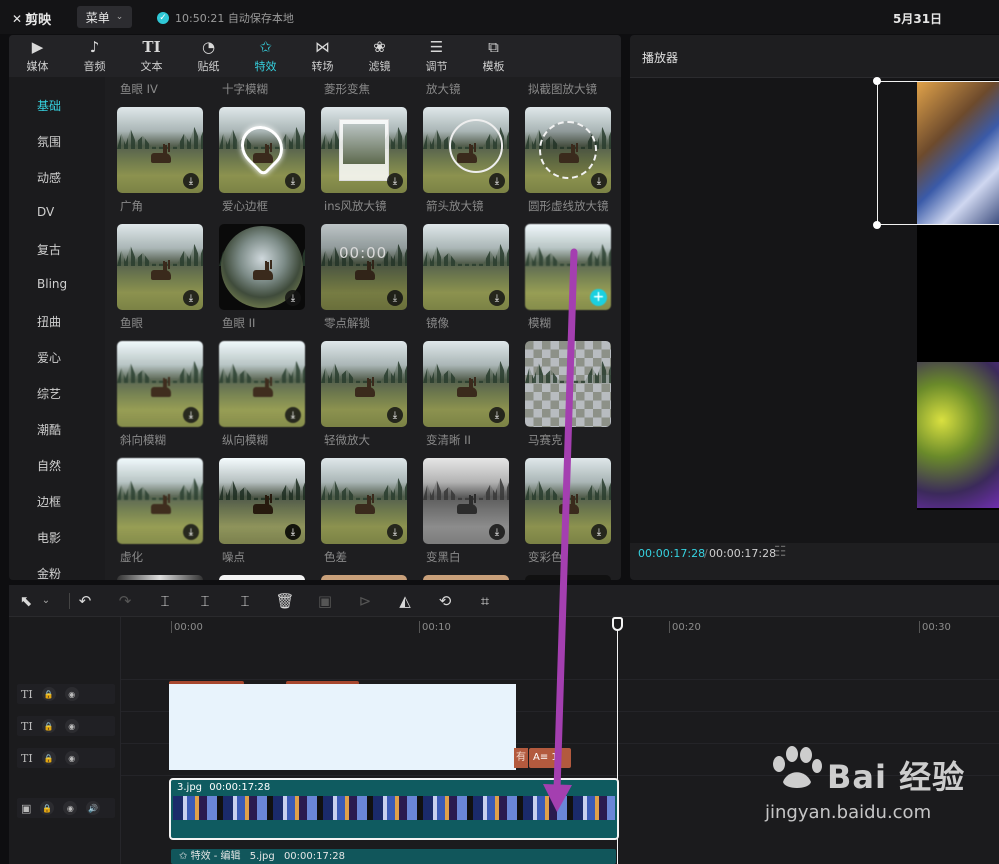 This screenshot has width=999, height=864. I want to click on rotate-icon: ⟲, so click(445, 601).